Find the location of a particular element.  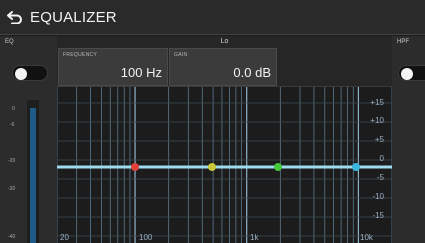

gain-field: GAIN 0.0 dB is located at coordinates (223, 67).